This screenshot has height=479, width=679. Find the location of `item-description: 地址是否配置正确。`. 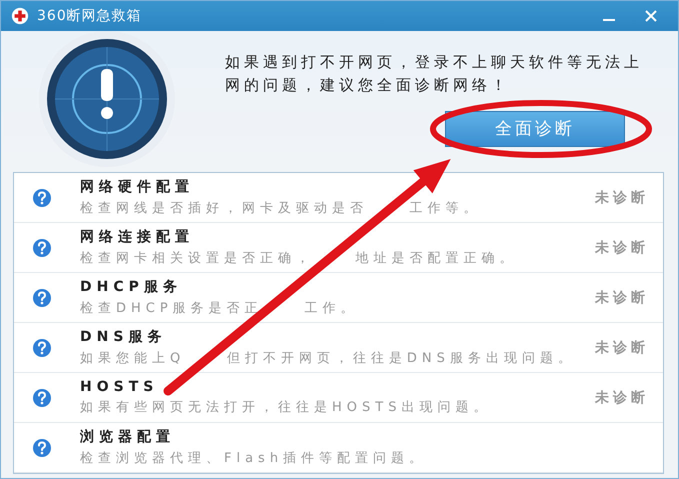

item-description: 地址是否配置正确。 is located at coordinates (437, 258).